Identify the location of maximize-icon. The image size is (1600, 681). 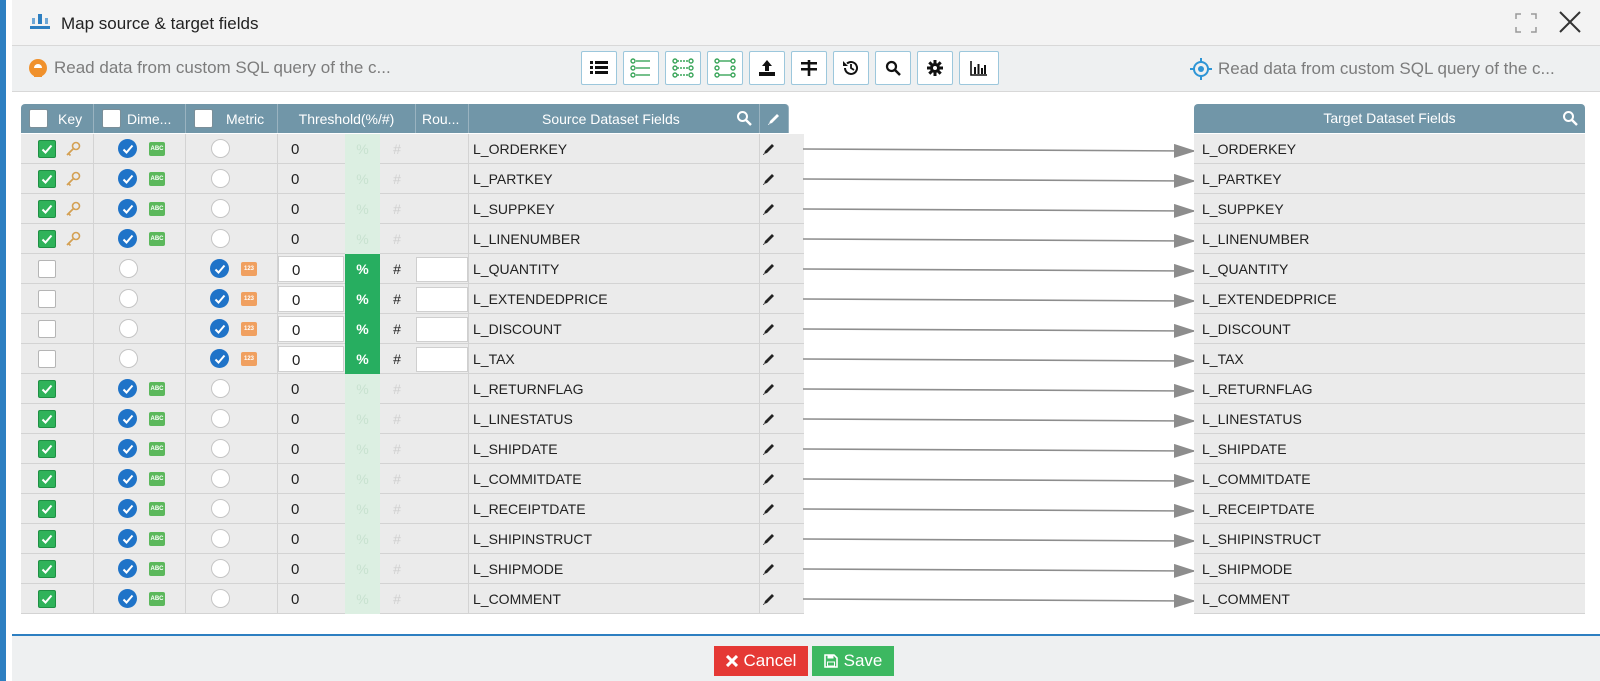
(1526, 23).